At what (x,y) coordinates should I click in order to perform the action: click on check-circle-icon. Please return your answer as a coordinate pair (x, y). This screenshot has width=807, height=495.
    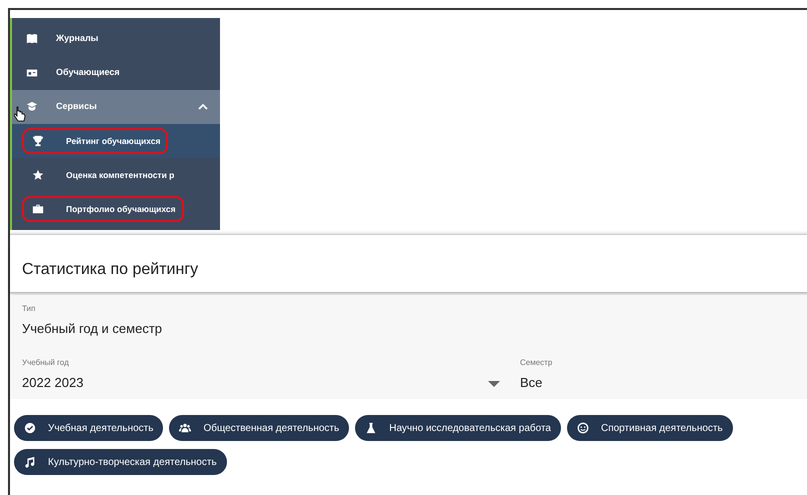
    Looking at the image, I should click on (30, 428).